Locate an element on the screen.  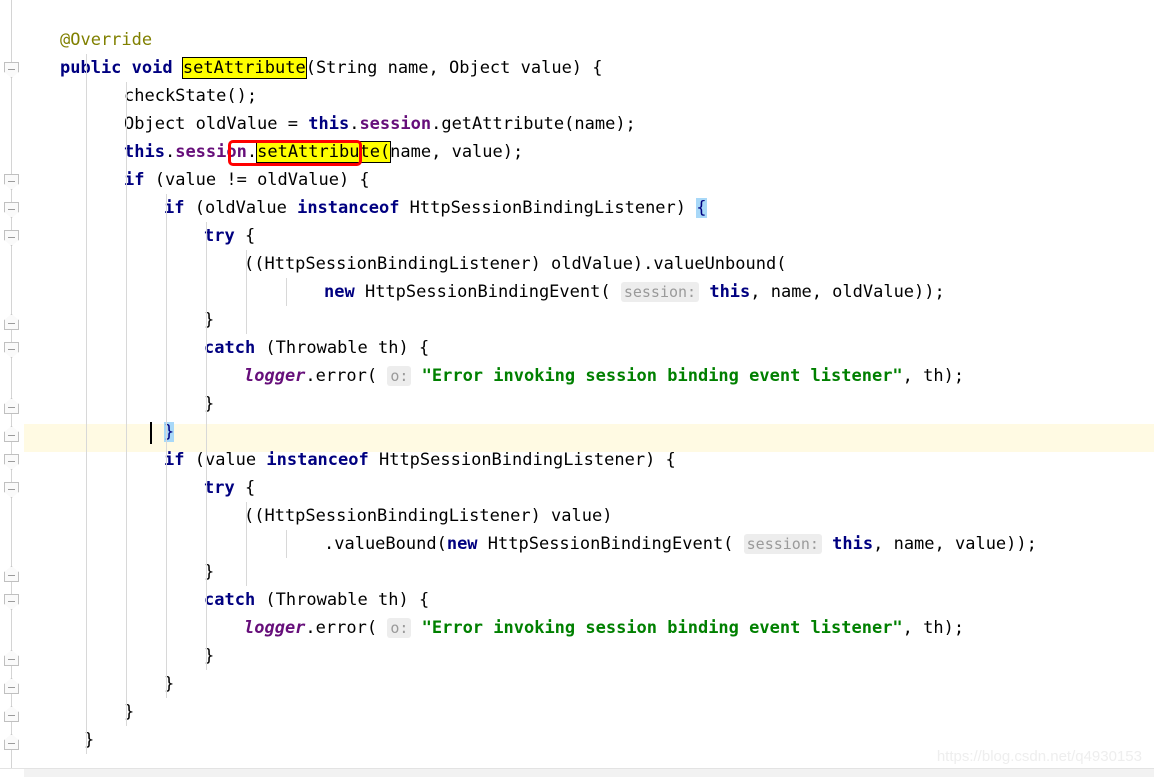
search-match-setattribute-1: setAttribute is located at coordinates (244, 68).